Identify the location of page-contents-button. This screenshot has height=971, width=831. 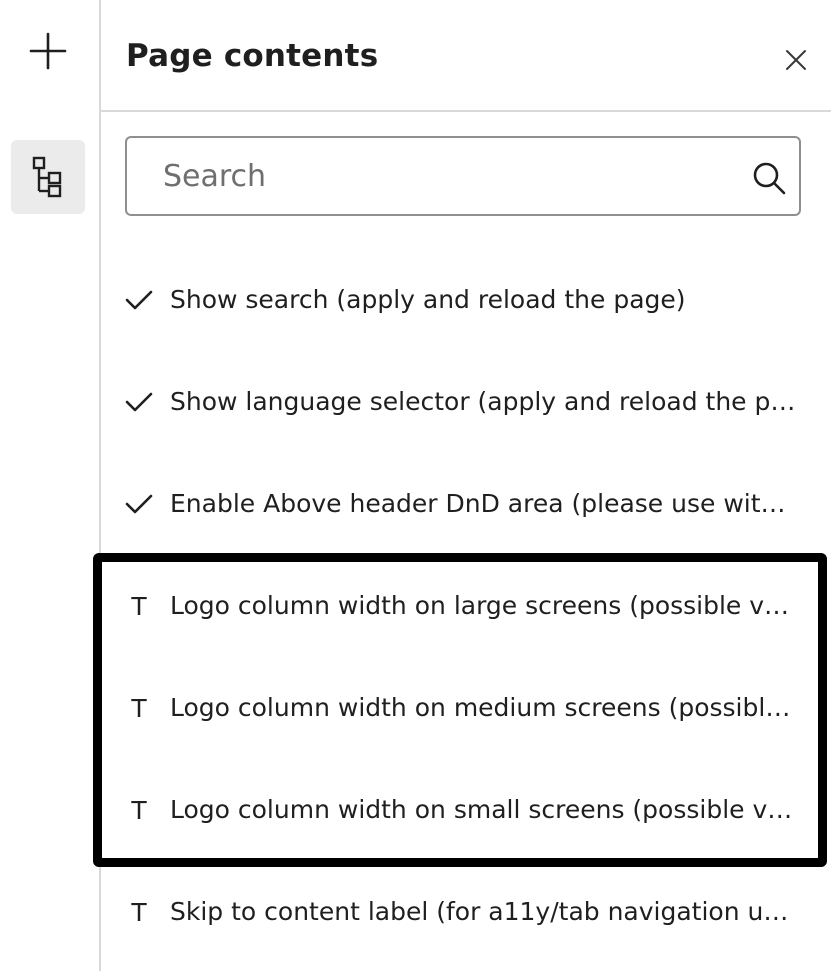
(48, 177).